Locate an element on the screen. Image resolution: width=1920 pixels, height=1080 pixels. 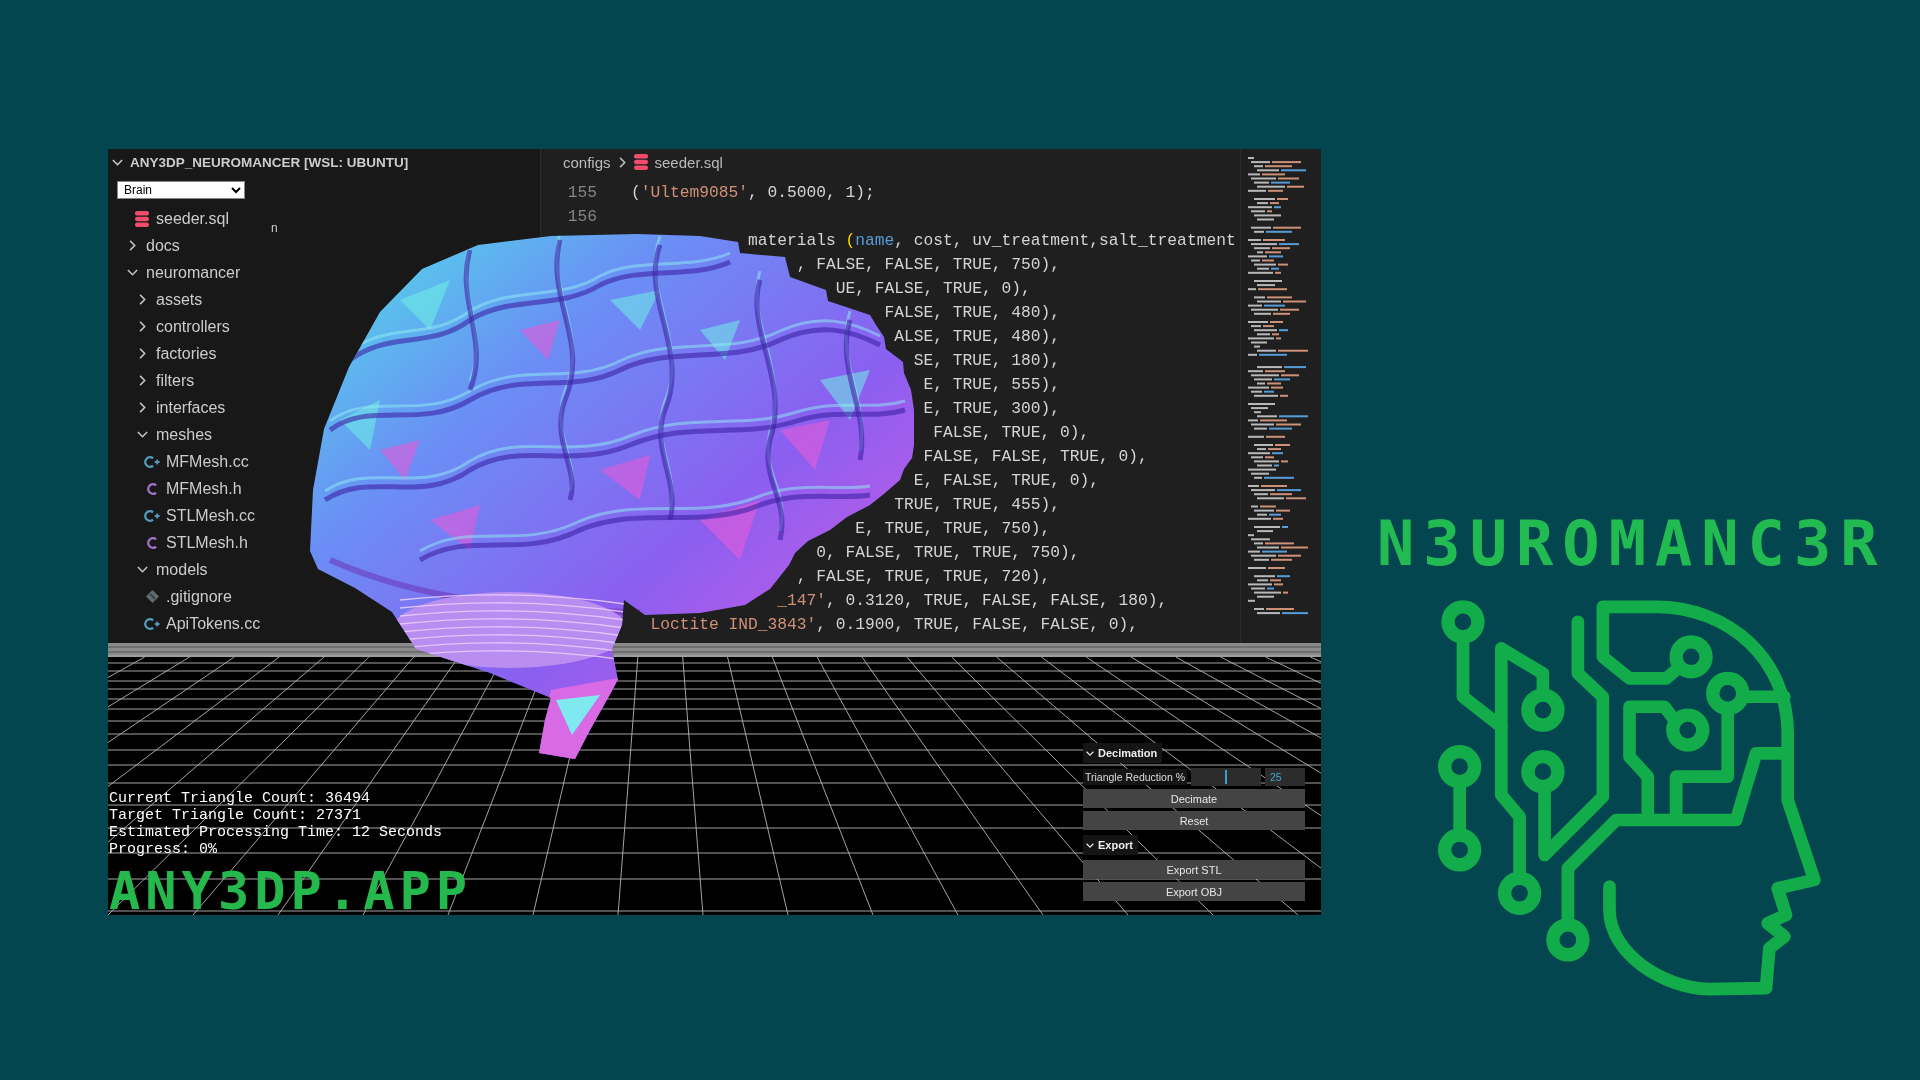
logo-title: N3UROMANC3R is located at coordinates (1632, 544).